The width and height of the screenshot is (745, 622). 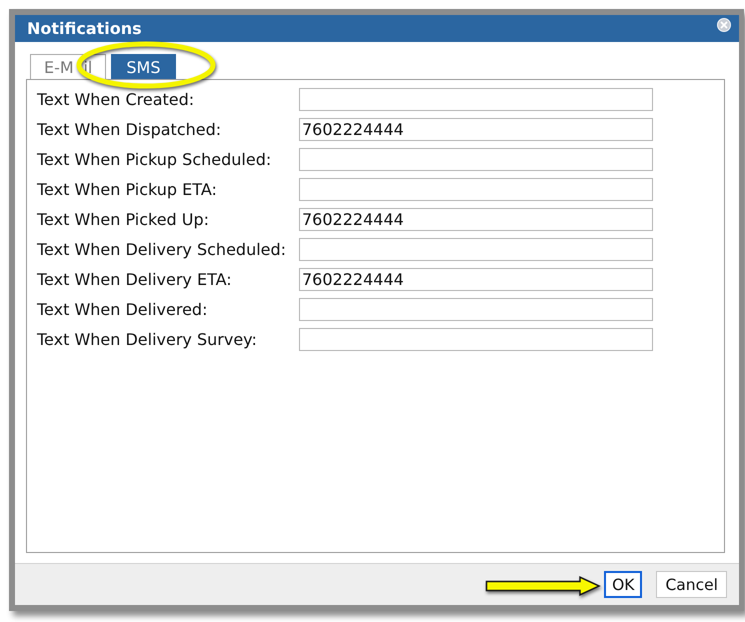 I want to click on window-title: Notifications, so click(x=84, y=28).